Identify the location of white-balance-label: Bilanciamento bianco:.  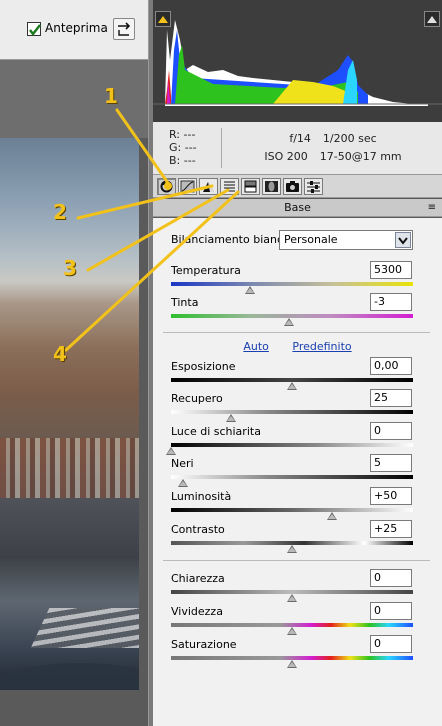
(232, 239).